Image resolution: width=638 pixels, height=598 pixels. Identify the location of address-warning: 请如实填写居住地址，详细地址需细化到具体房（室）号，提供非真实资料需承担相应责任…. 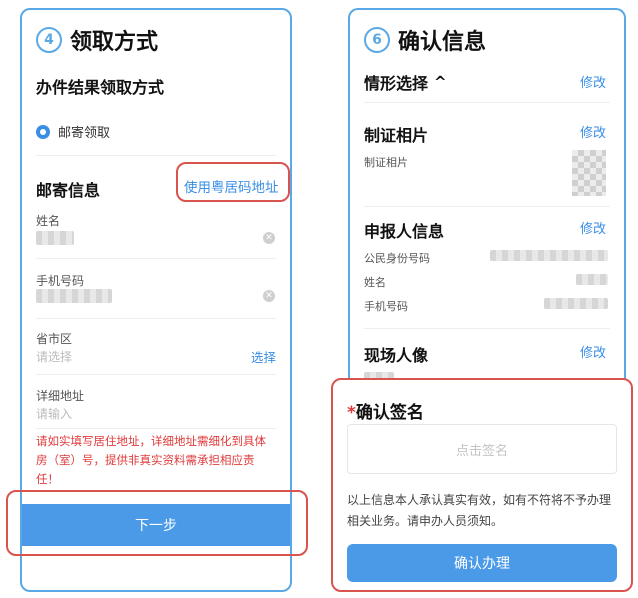
(151, 460).